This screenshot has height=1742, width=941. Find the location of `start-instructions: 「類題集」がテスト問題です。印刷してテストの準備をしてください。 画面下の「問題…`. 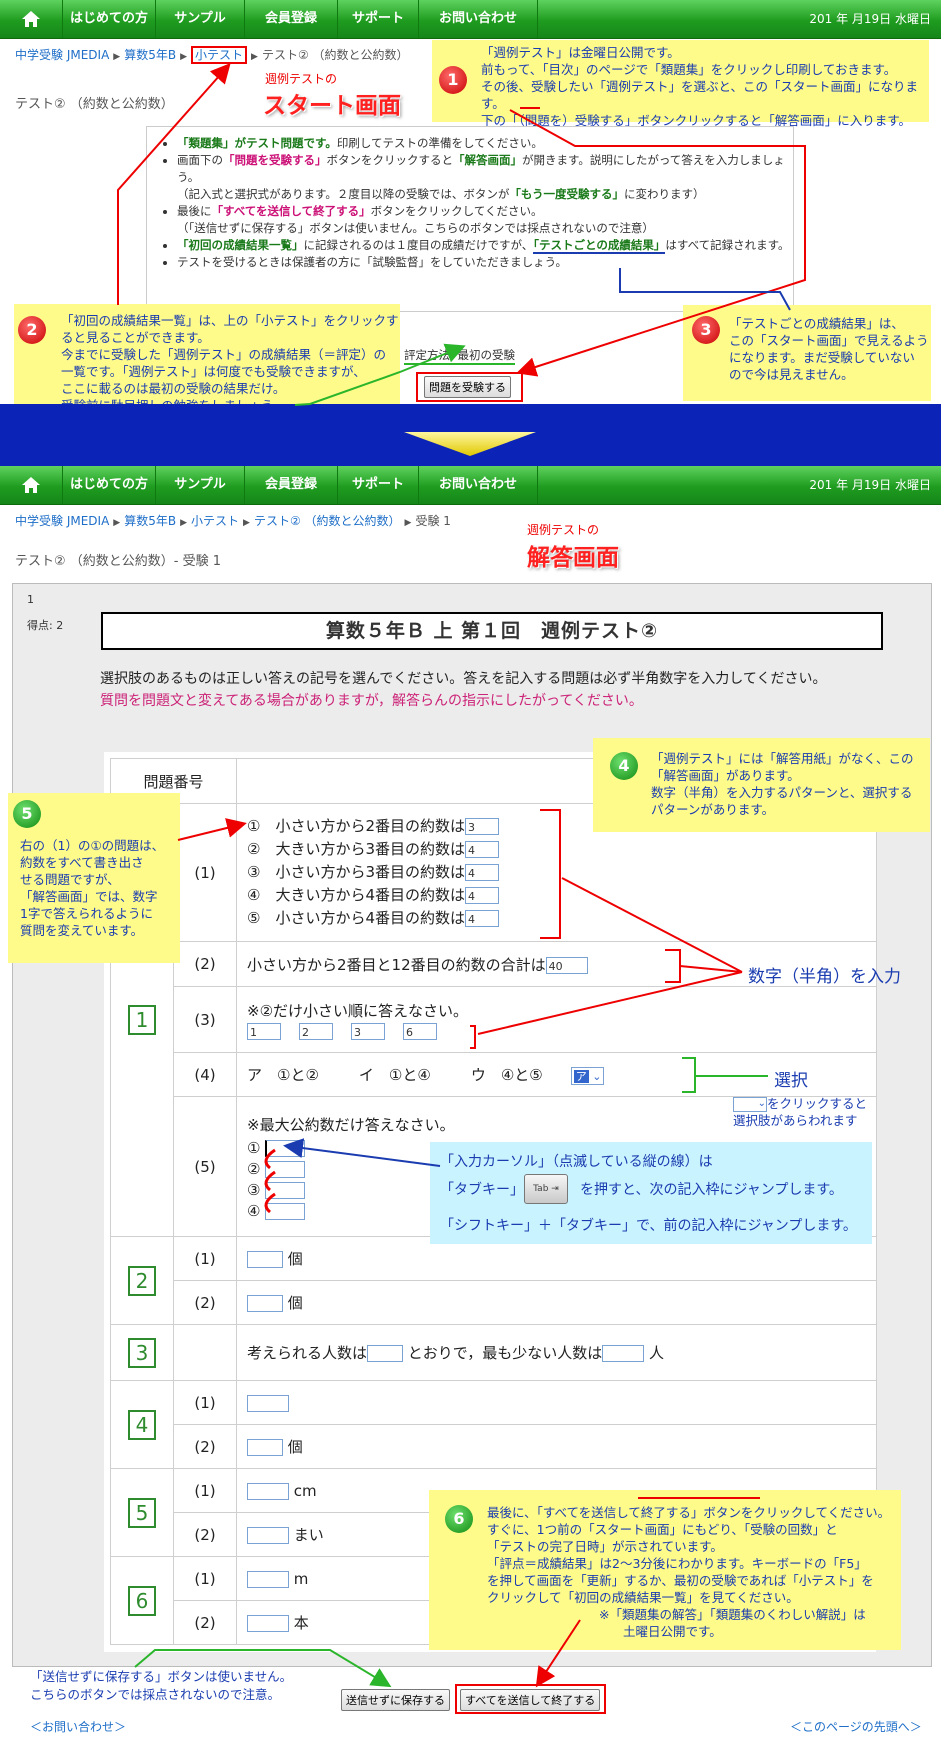

start-instructions: 「類題集」がテスト問題です。印刷してテストの準備をしてください。 画面下の「問題… is located at coordinates (470, 219).